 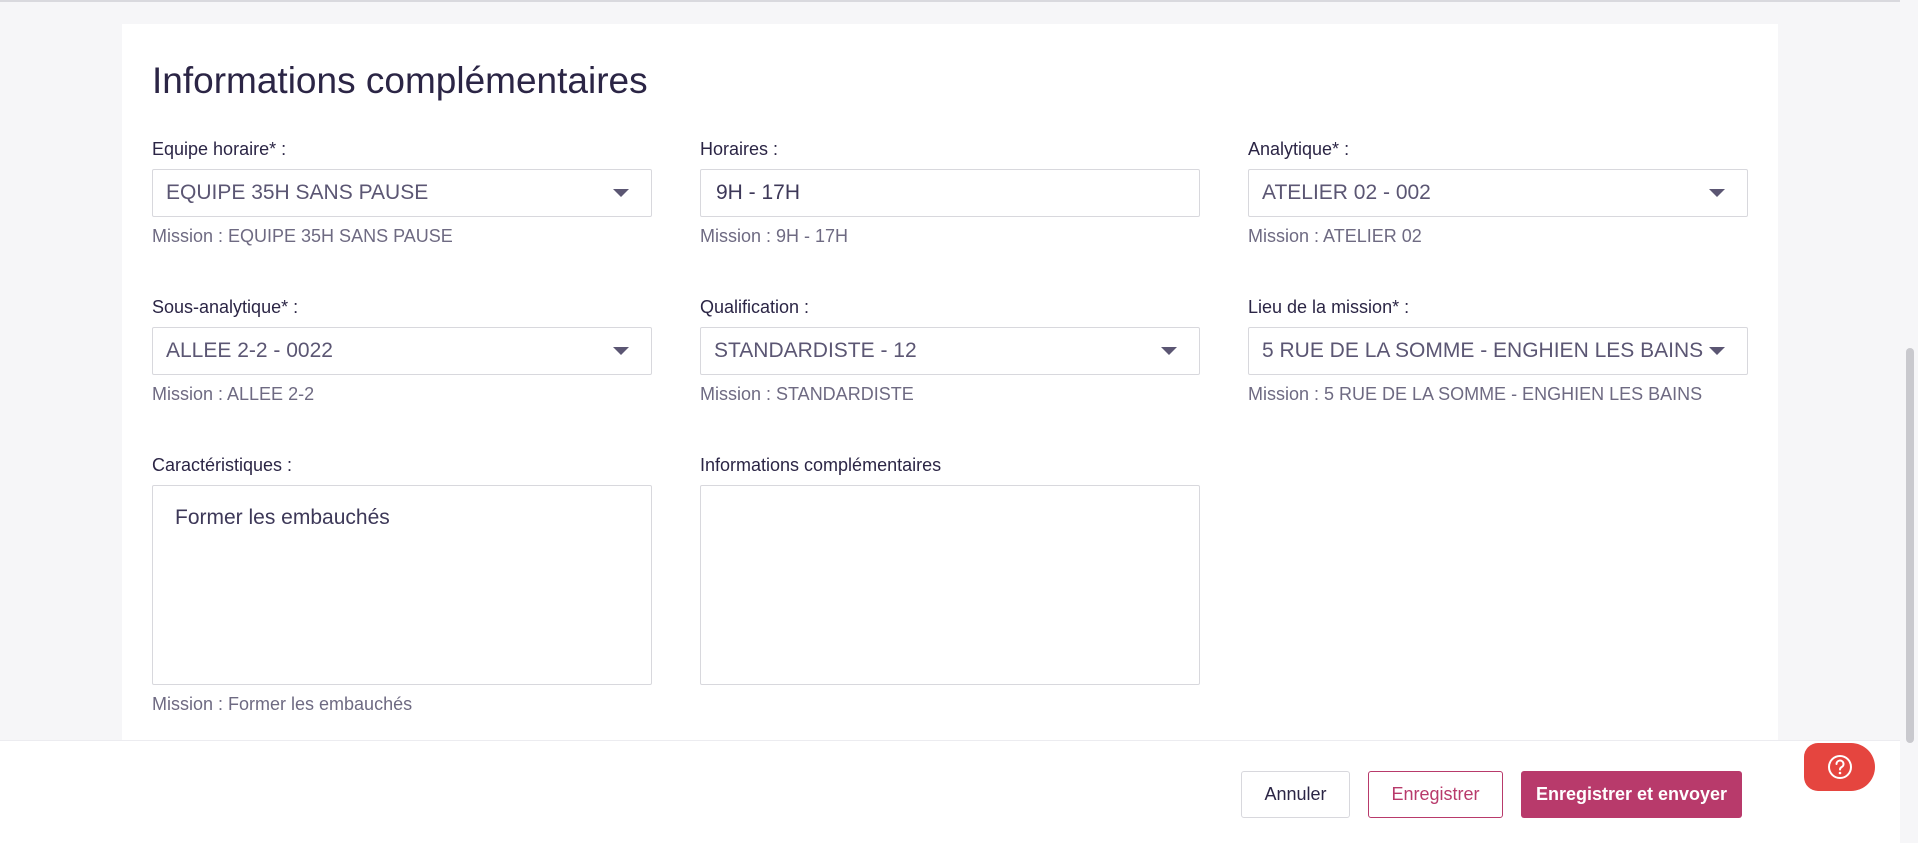 I want to click on infos-complementaires-field: Informations complémentaires, so click(x=950, y=570).